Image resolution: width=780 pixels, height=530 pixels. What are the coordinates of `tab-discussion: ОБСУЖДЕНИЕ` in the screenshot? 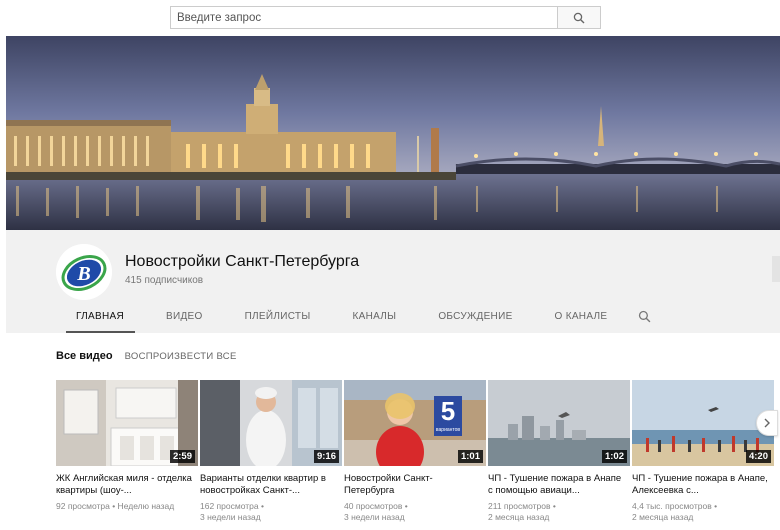 It's located at (475, 316).